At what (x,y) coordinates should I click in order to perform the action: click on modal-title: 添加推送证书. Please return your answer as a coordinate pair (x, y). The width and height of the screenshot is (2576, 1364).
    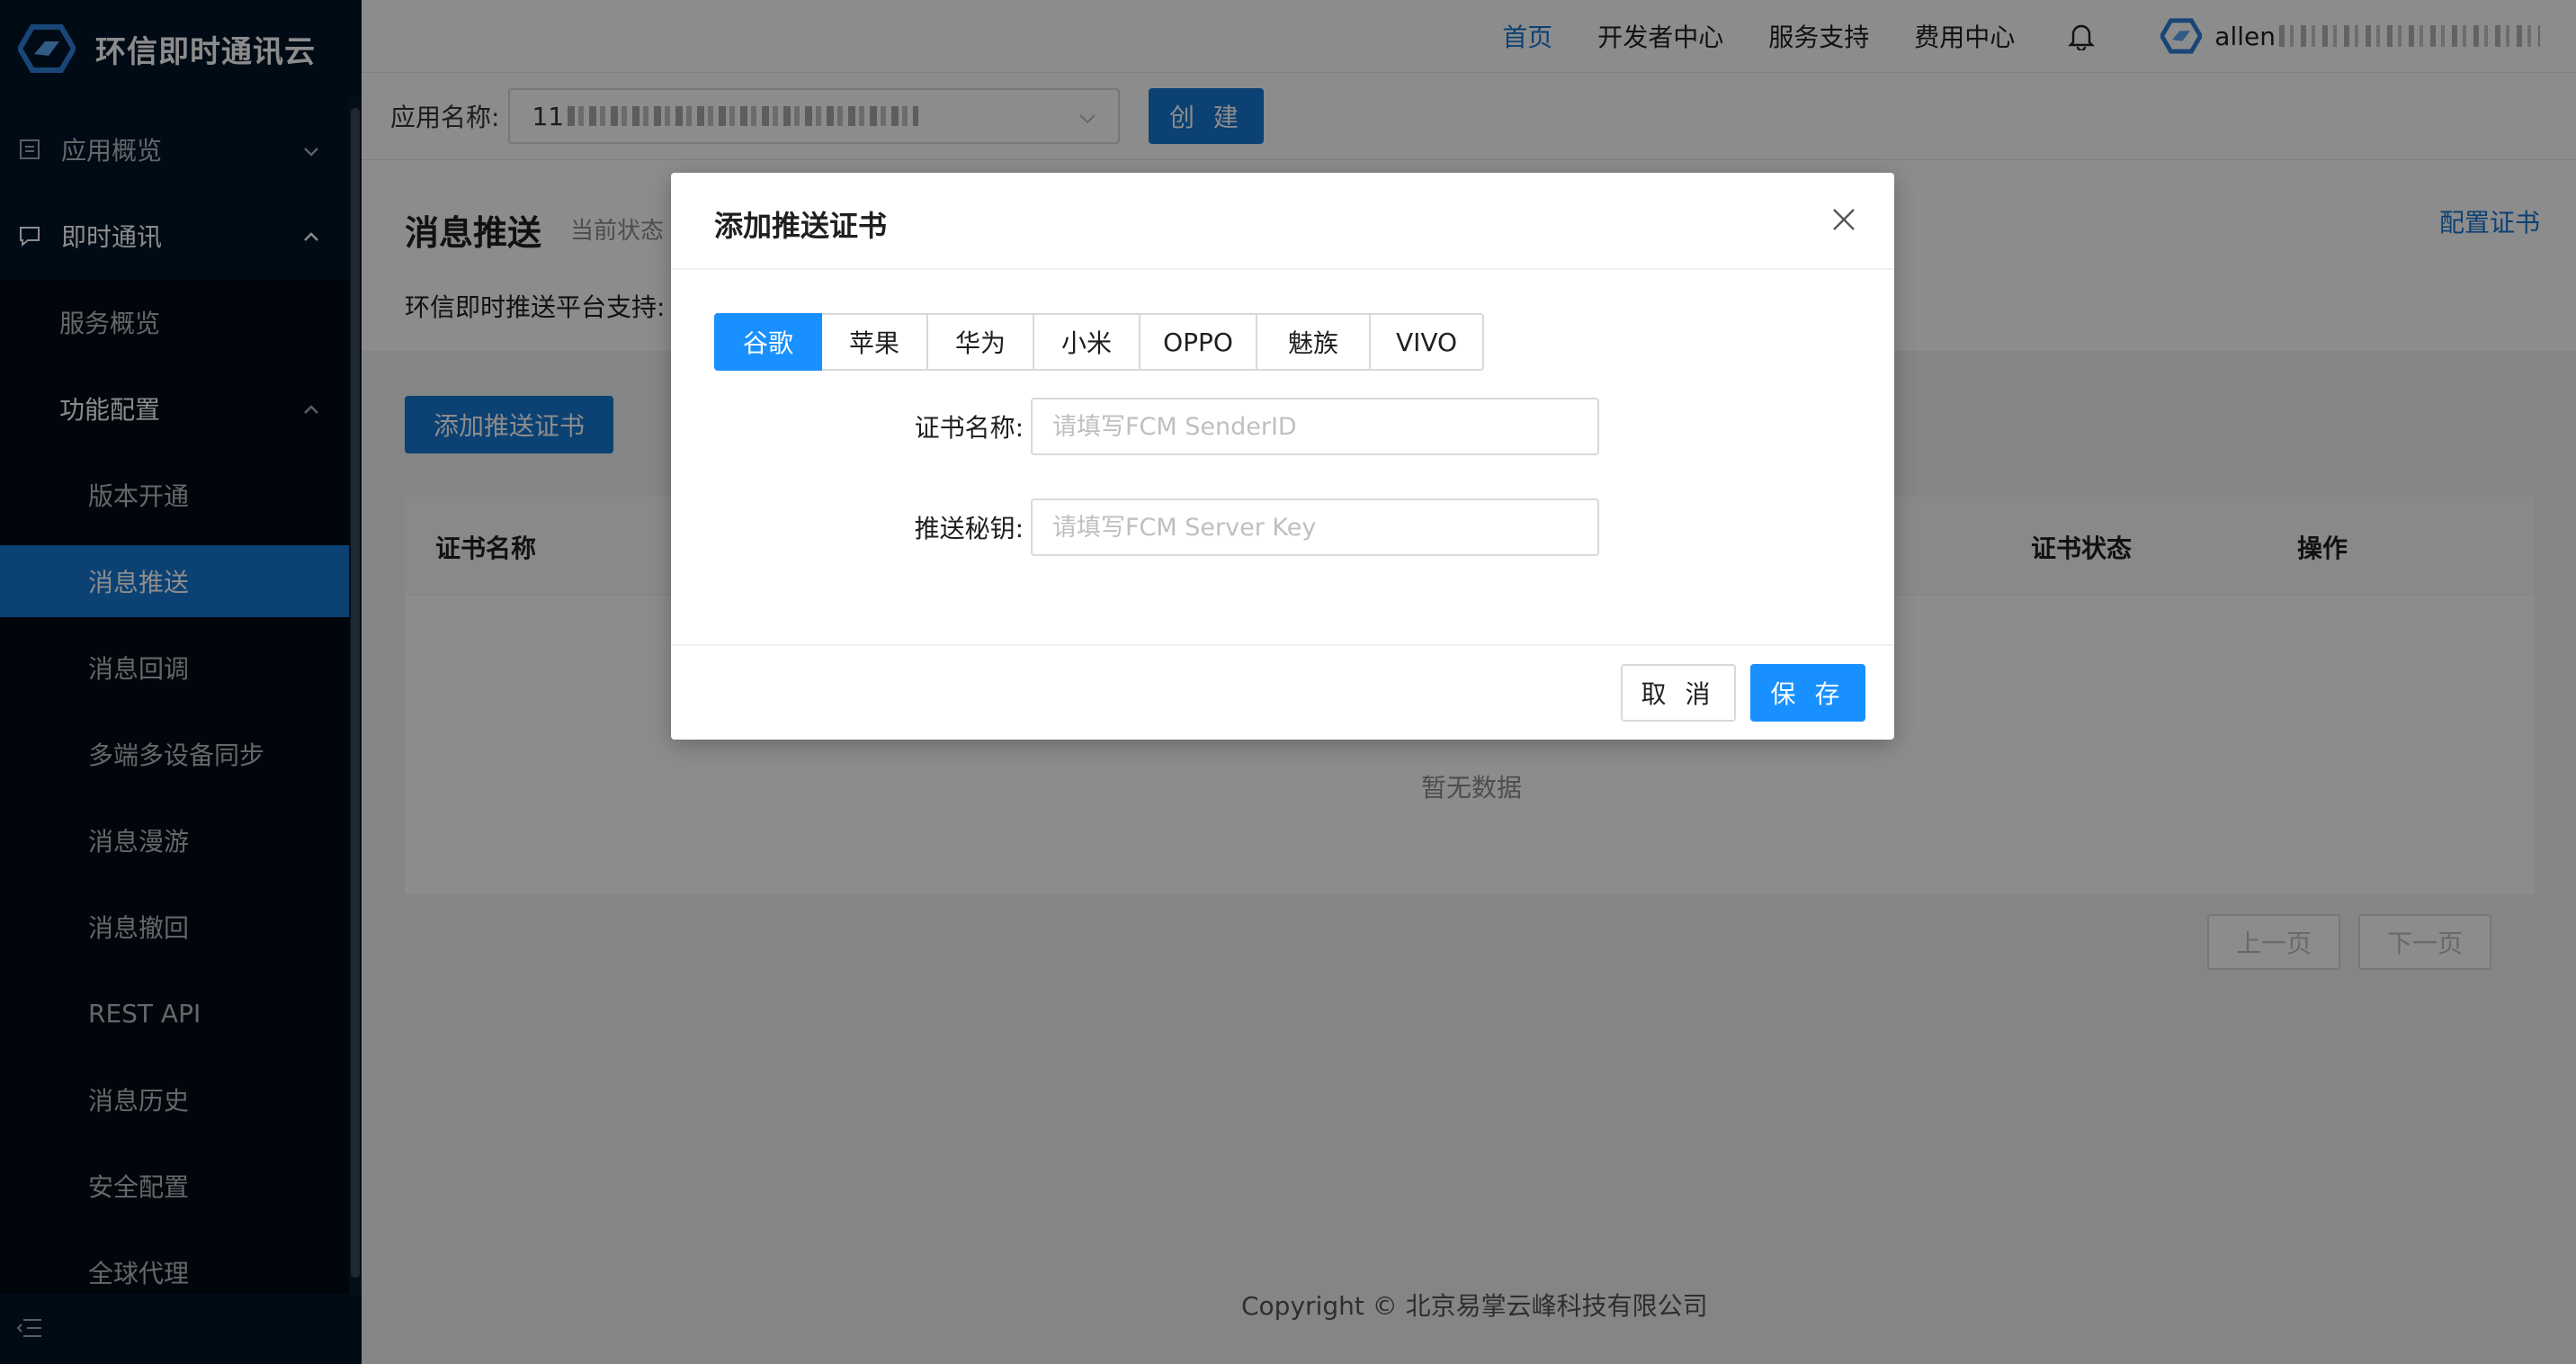
    Looking at the image, I should click on (801, 226).